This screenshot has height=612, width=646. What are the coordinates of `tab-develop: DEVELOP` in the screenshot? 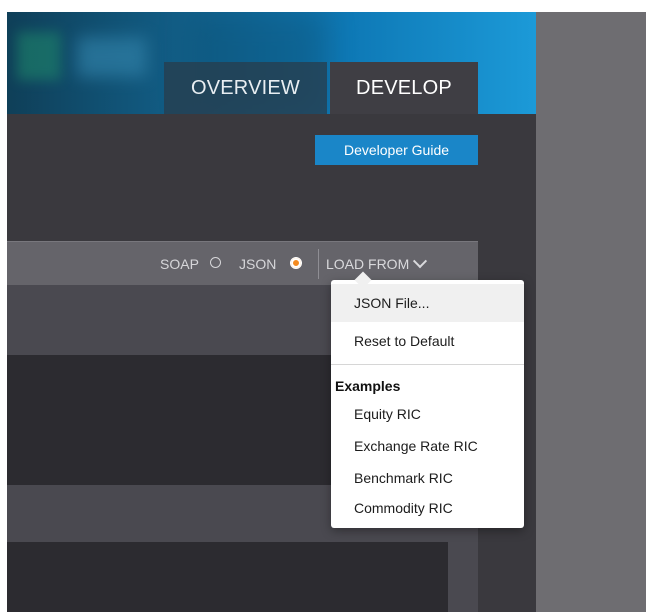 It's located at (404, 88).